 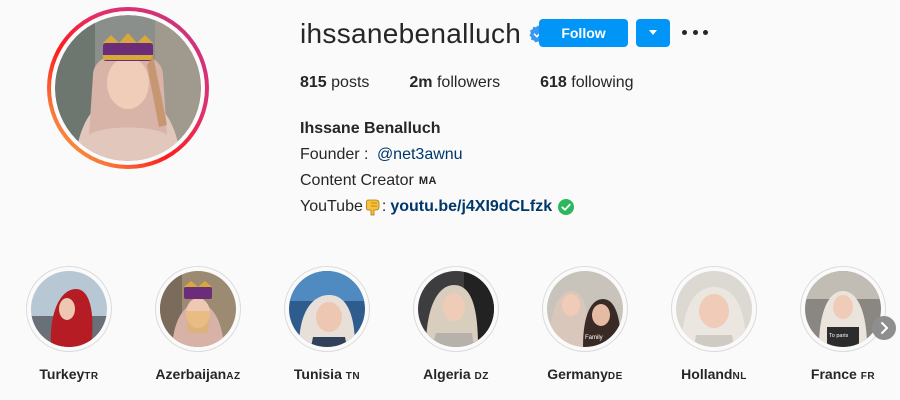 What do you see at coordinates (313, 82) in the screenshot?
I see `posts-count: 815` at bounding box center [313, 82].